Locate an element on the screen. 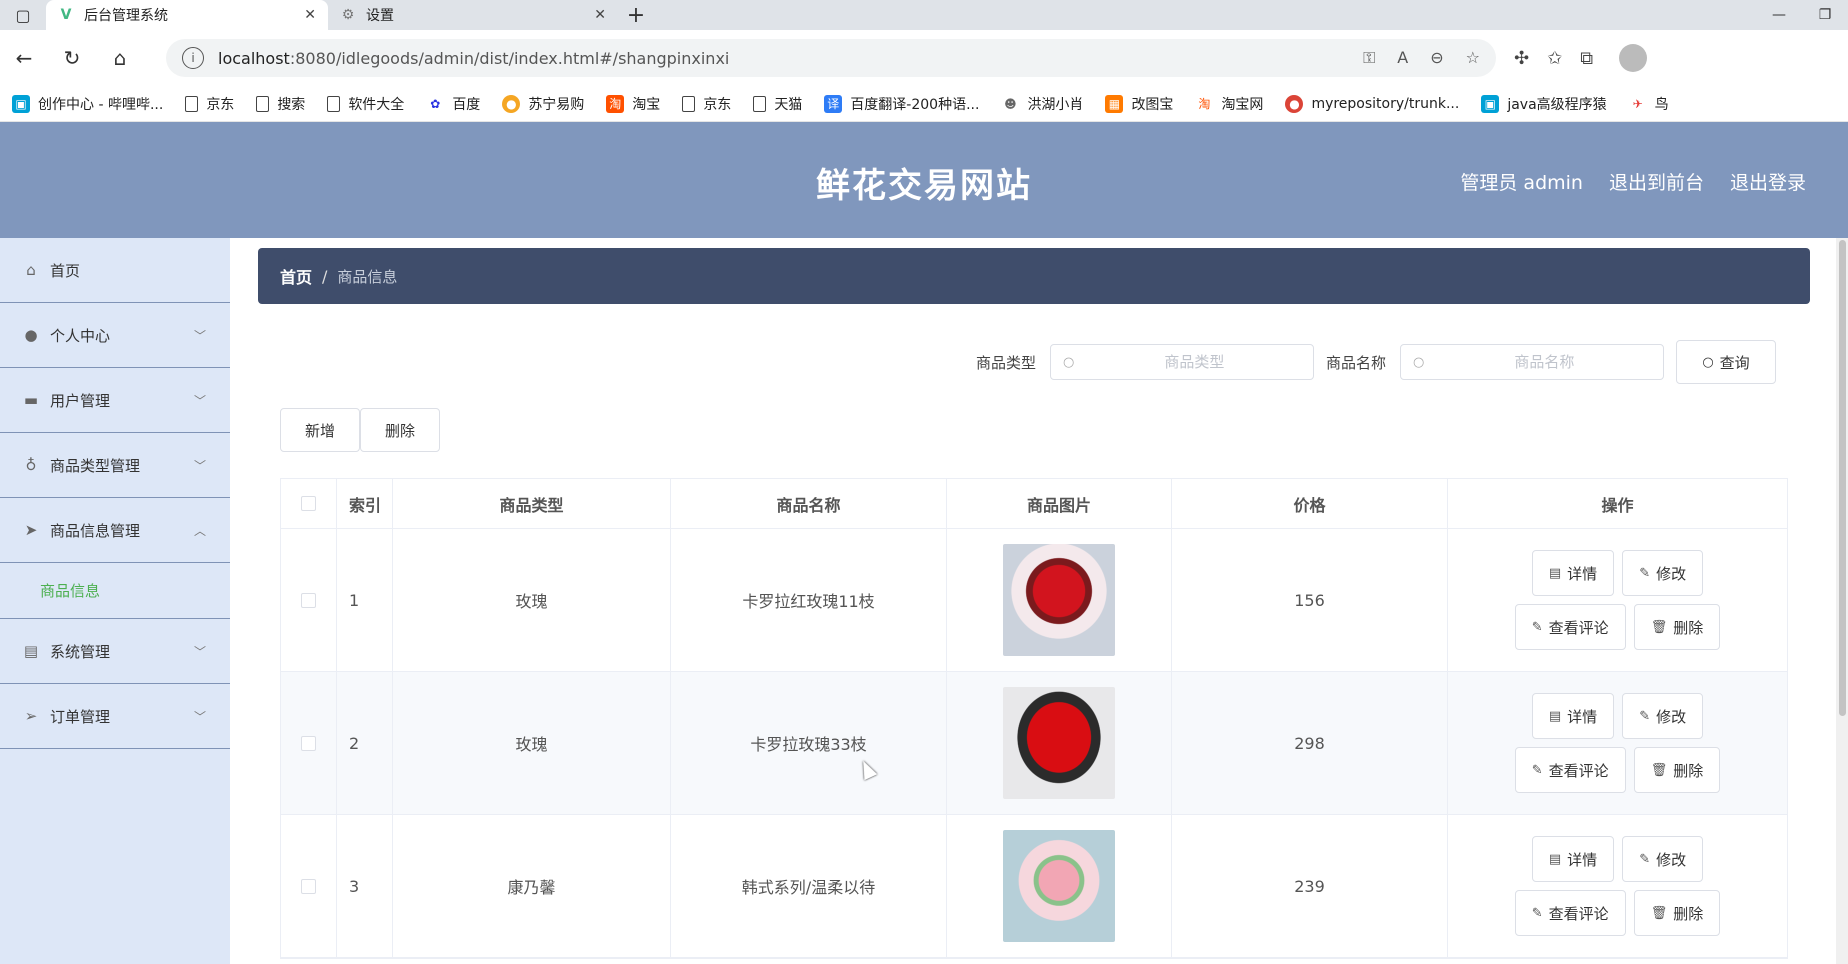  sidebar-item-goods-info: ➤ 商品信息管理 ︿ is located at coordinates (115, 530).